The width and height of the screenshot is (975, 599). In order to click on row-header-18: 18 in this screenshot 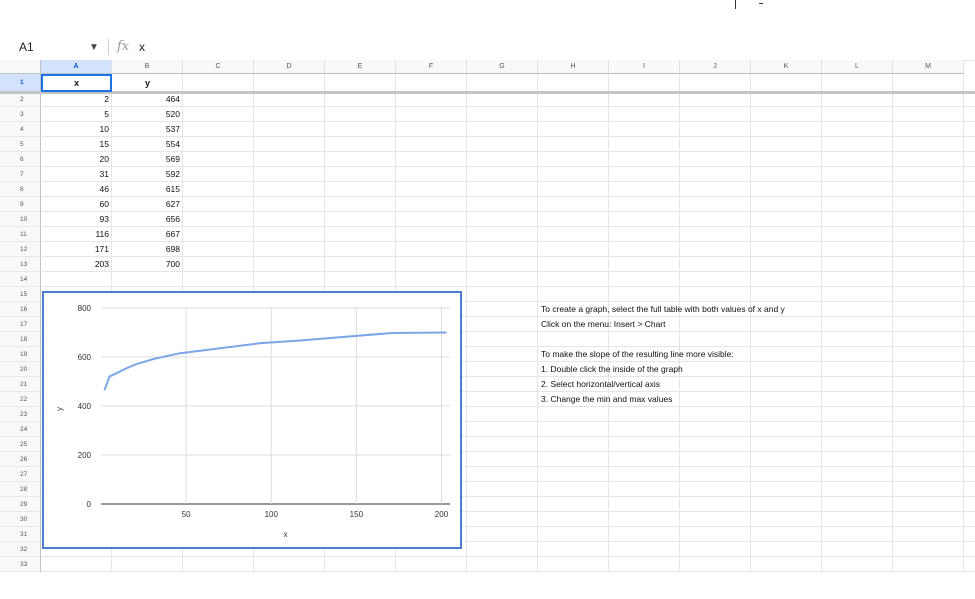, I will do `click(20, 339)`.